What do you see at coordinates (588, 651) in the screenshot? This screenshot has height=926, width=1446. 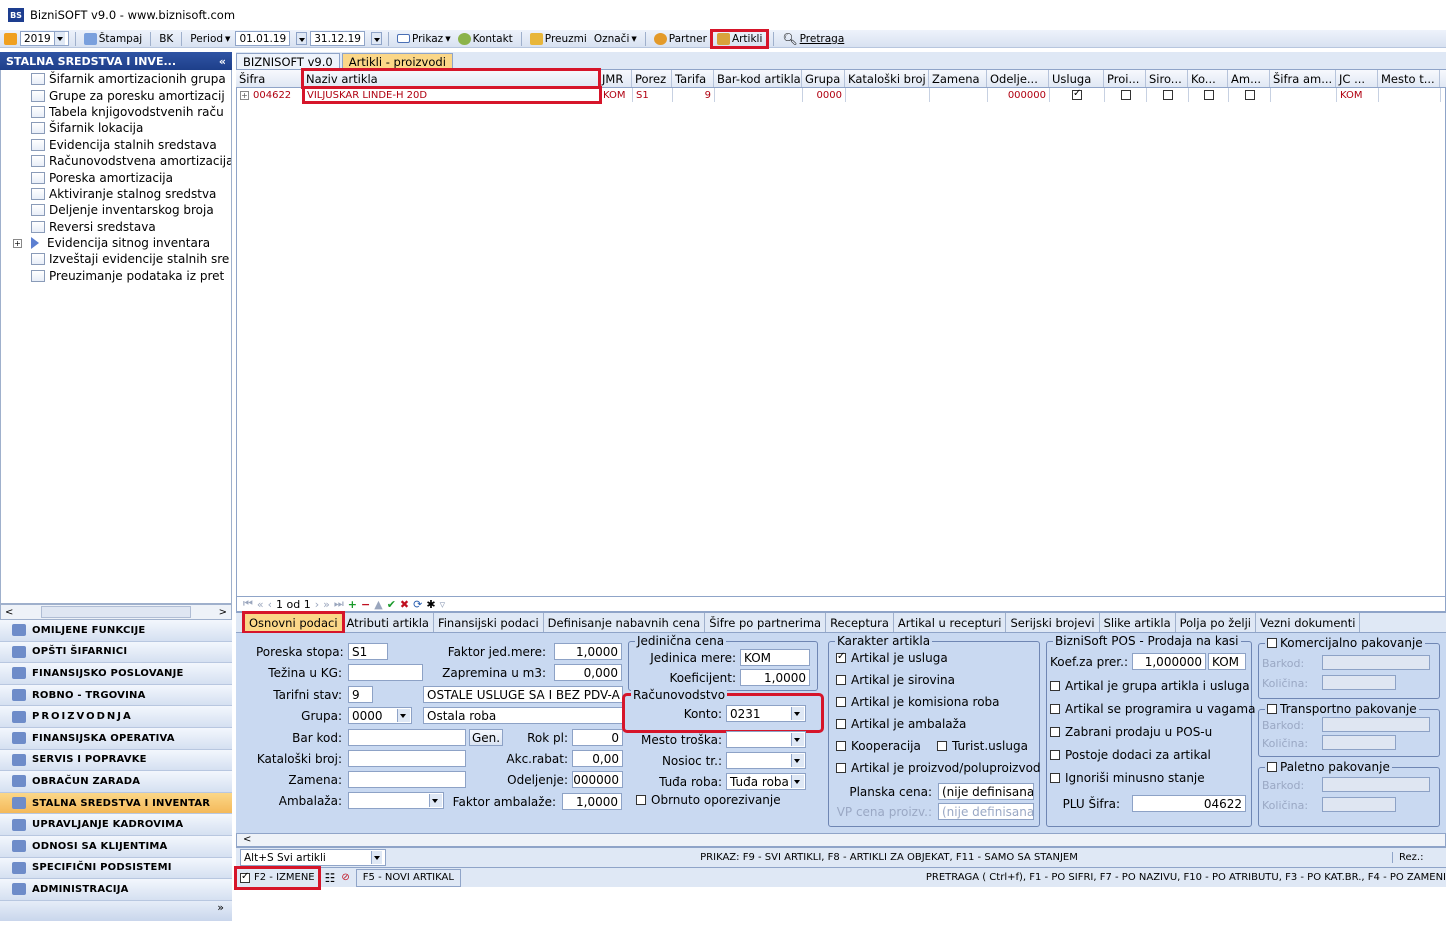 I see `faktor-jm-input: 1,0000` at bounding box center [588, 651].